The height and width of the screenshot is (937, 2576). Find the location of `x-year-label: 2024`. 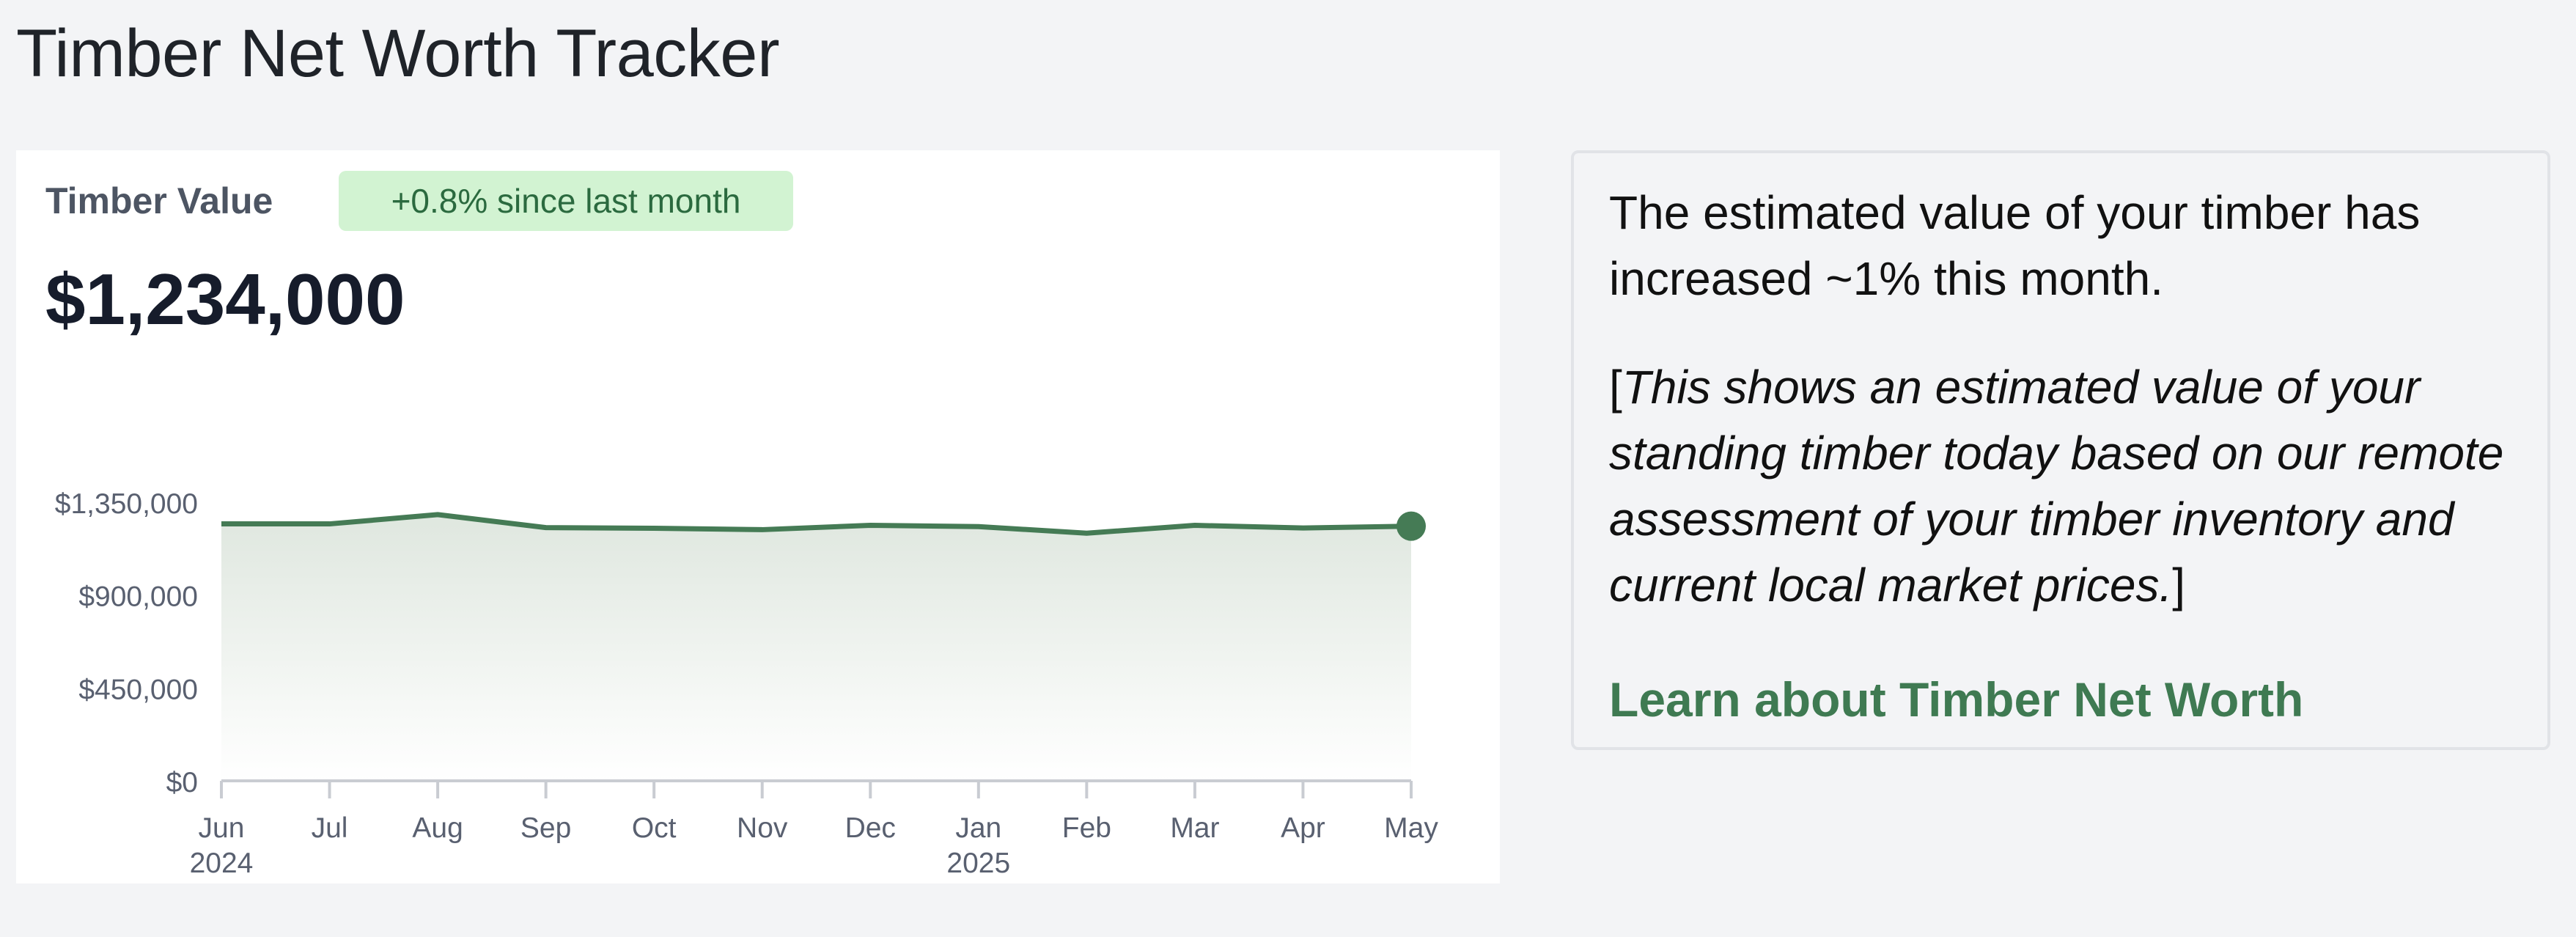

x-year-label: 2024 is located at coordinates (222, 864).